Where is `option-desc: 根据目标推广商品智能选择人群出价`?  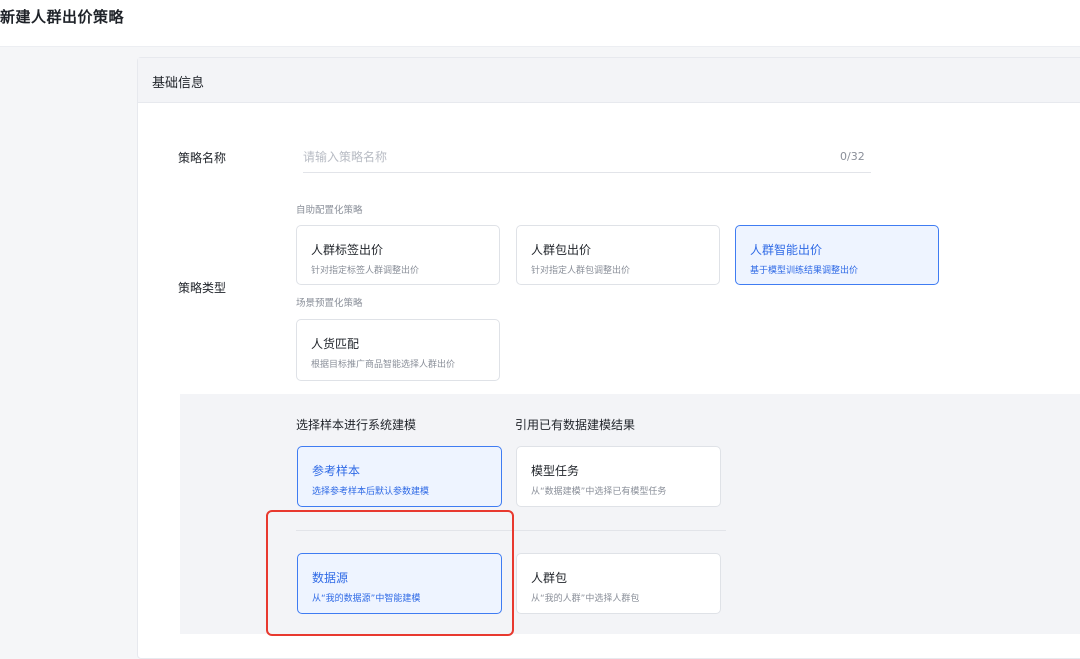 option-desc: 根据目标推广商品智能选择人群出价 is located at coordinates (383, 365).